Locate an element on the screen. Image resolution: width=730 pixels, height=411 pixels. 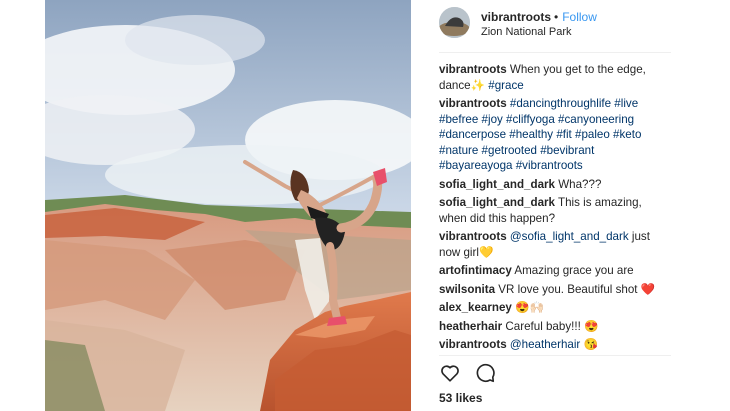
post-actions is located at coordinates (555, 374).